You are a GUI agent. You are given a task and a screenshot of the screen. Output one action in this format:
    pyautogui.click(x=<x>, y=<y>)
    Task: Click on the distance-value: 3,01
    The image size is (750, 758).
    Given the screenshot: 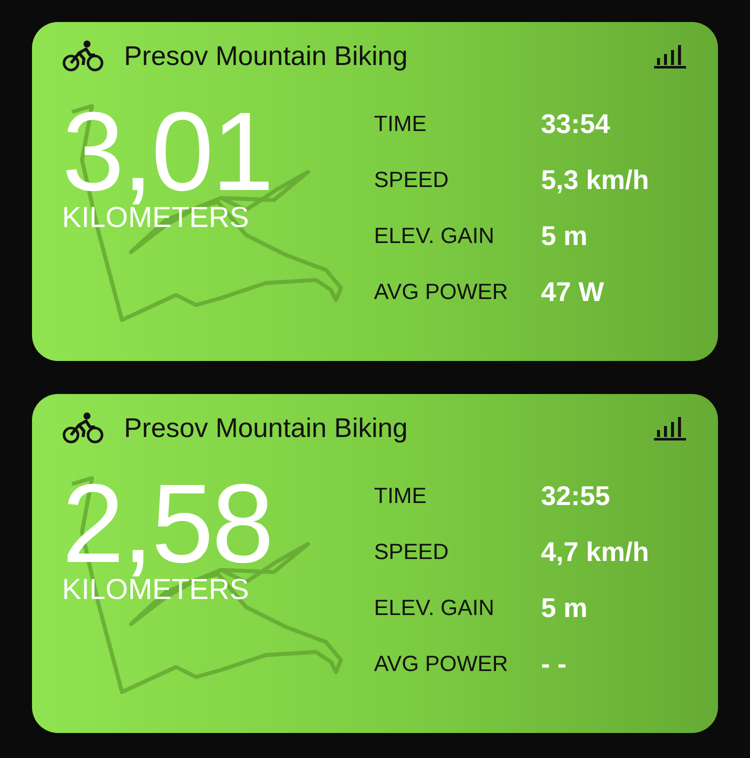 What is the action you would take?
    pyautogui.click(x=167, y=152)
    